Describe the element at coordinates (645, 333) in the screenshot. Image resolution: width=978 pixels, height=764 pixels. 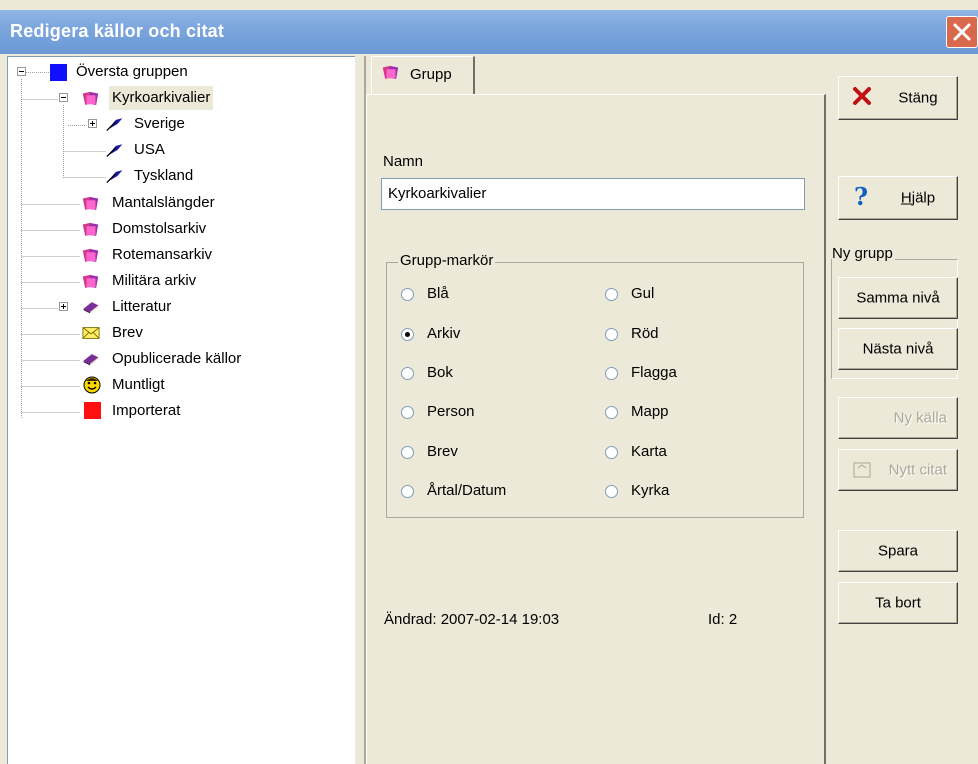
I see `radio-label: Röd` at that location.